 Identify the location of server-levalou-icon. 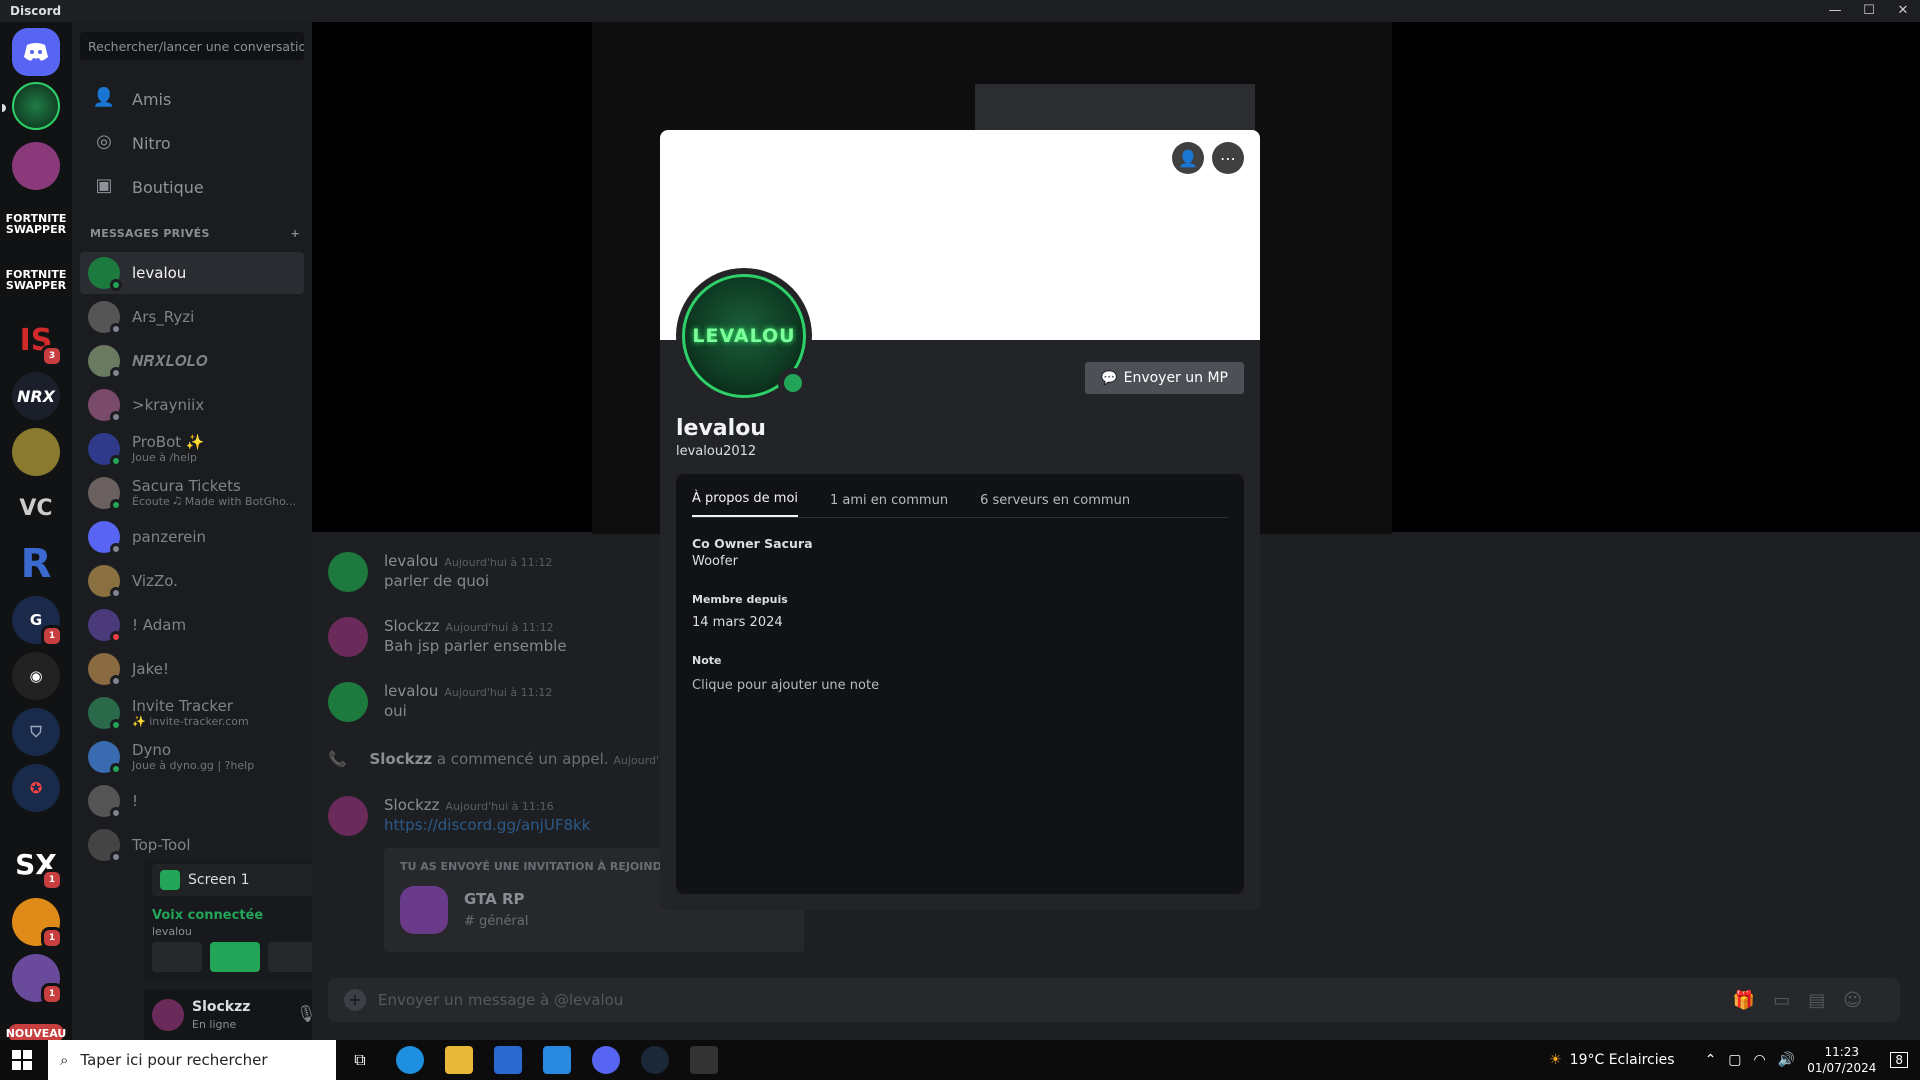
(31, 106).